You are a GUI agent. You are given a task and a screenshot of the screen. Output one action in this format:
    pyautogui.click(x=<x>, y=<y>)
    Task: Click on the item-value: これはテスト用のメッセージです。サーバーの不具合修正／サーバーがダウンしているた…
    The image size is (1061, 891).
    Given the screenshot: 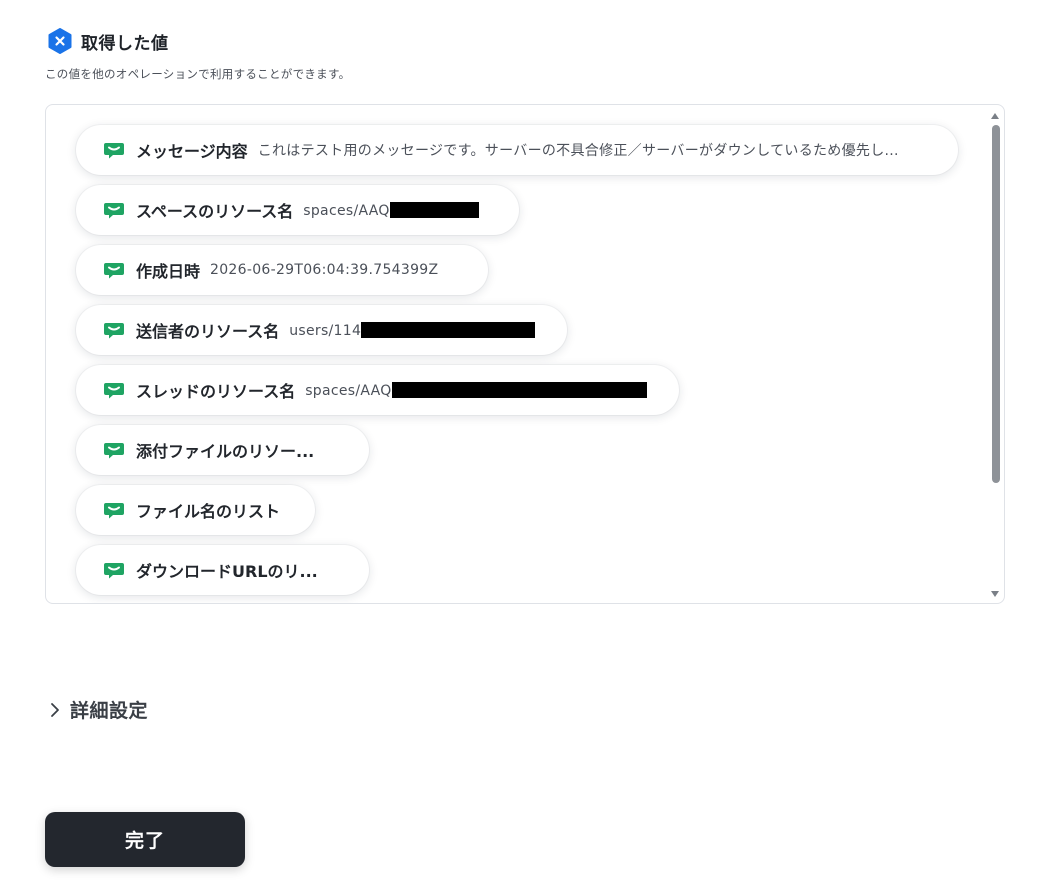 What is the action you would take?
    pyautogui.click(x=578, y=151)
    